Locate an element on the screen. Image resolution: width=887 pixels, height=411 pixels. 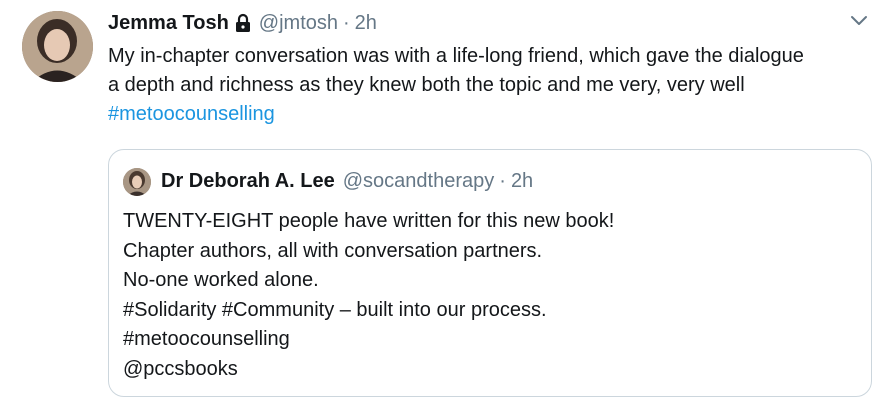
lock-icon is located at coordinates (243, 23).